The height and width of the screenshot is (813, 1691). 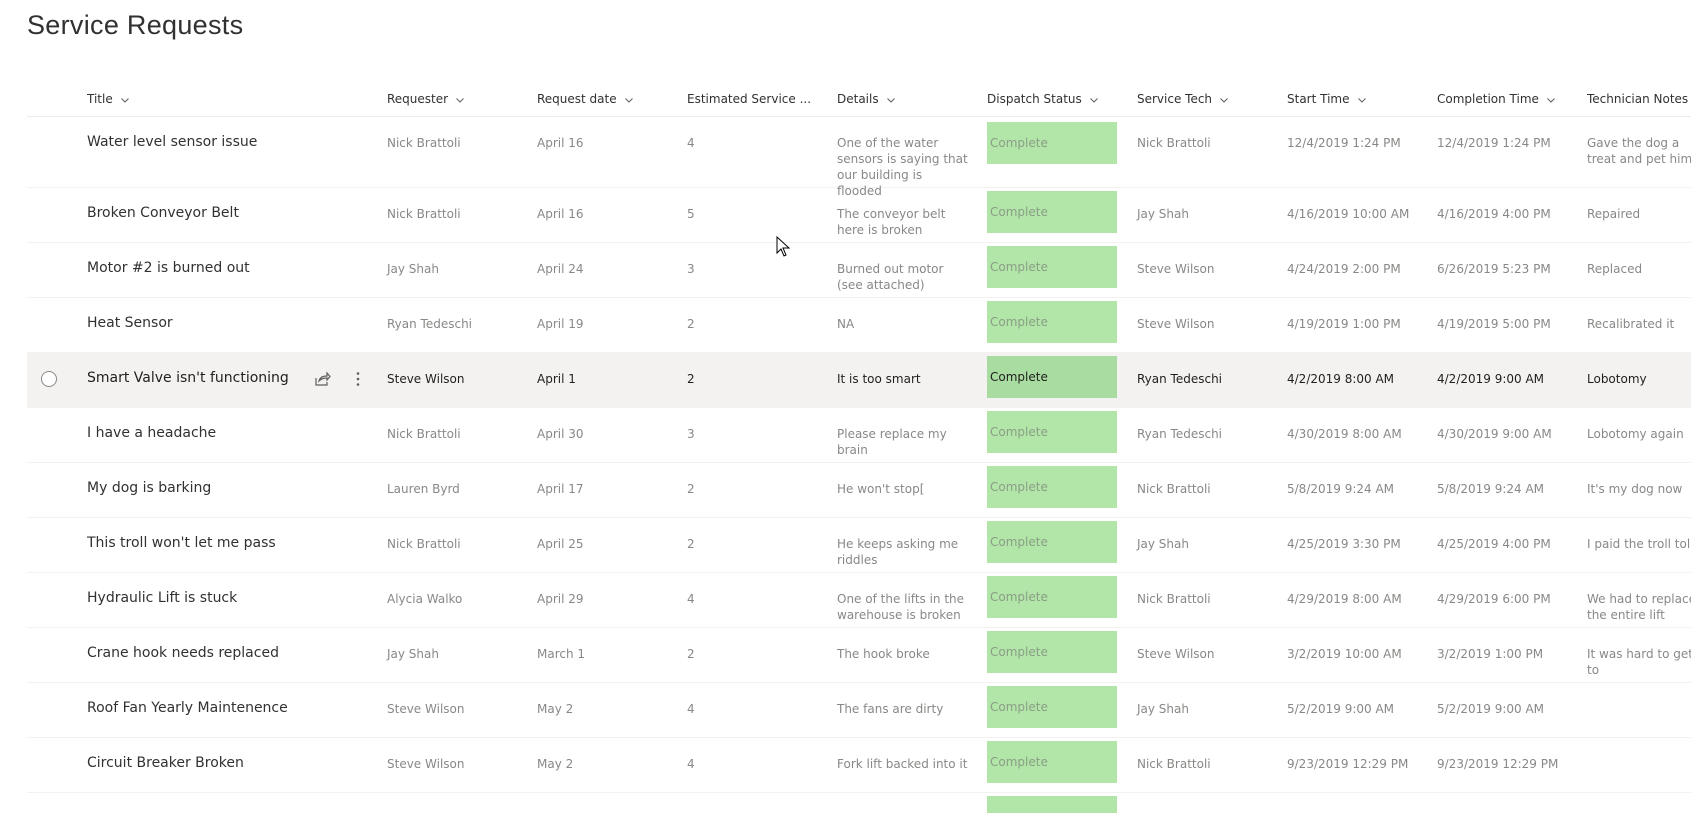 I want to click on cell-request-date: April 16, so click(x=560, y=143).